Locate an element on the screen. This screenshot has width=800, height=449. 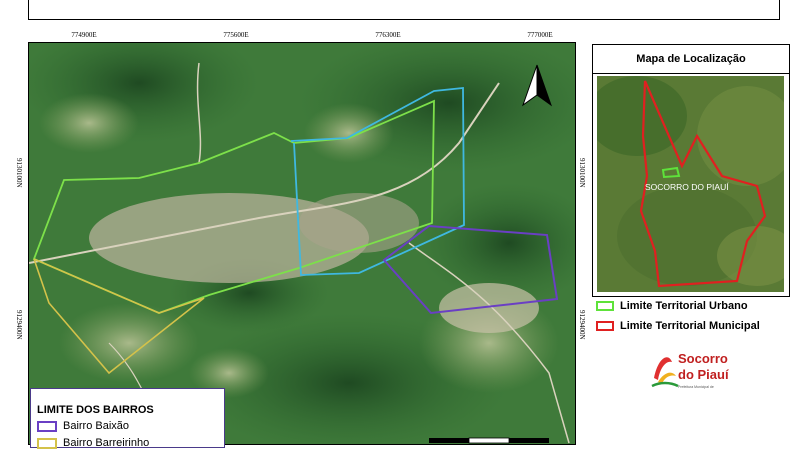
svg-text: do Piauí is located at coordinates (703, 374).